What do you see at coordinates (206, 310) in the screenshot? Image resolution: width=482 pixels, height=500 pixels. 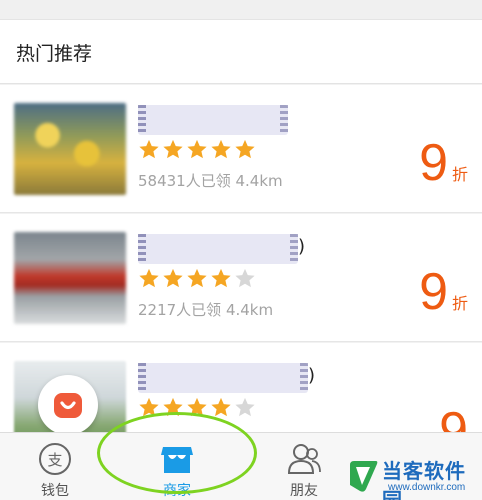 I see `claimed-distance: 2217人已领 4.4km` at bounding box center [206, 310].